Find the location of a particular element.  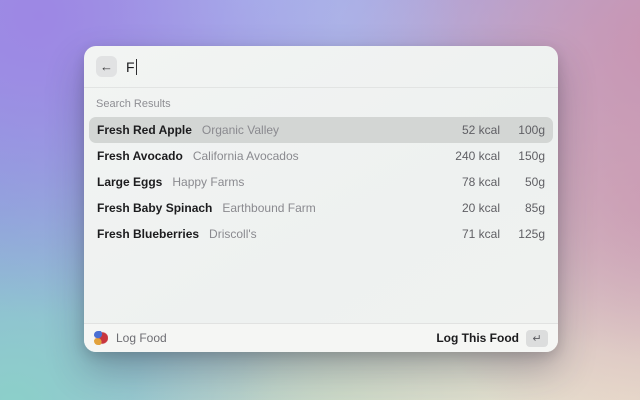

back-button: ← is located at coordinates (106, 66).